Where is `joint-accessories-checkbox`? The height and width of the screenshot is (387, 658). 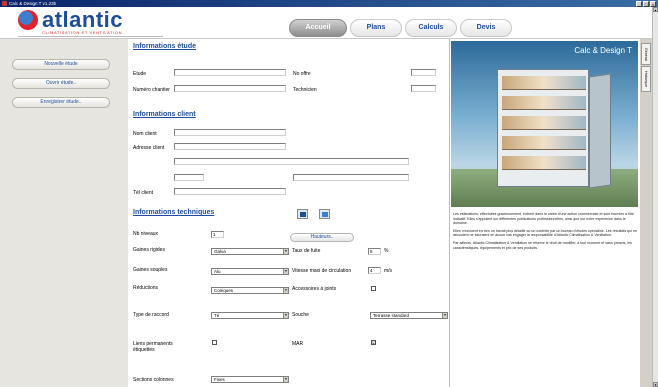 joint-accessories-checkbox is located at coordinates (373, 288).